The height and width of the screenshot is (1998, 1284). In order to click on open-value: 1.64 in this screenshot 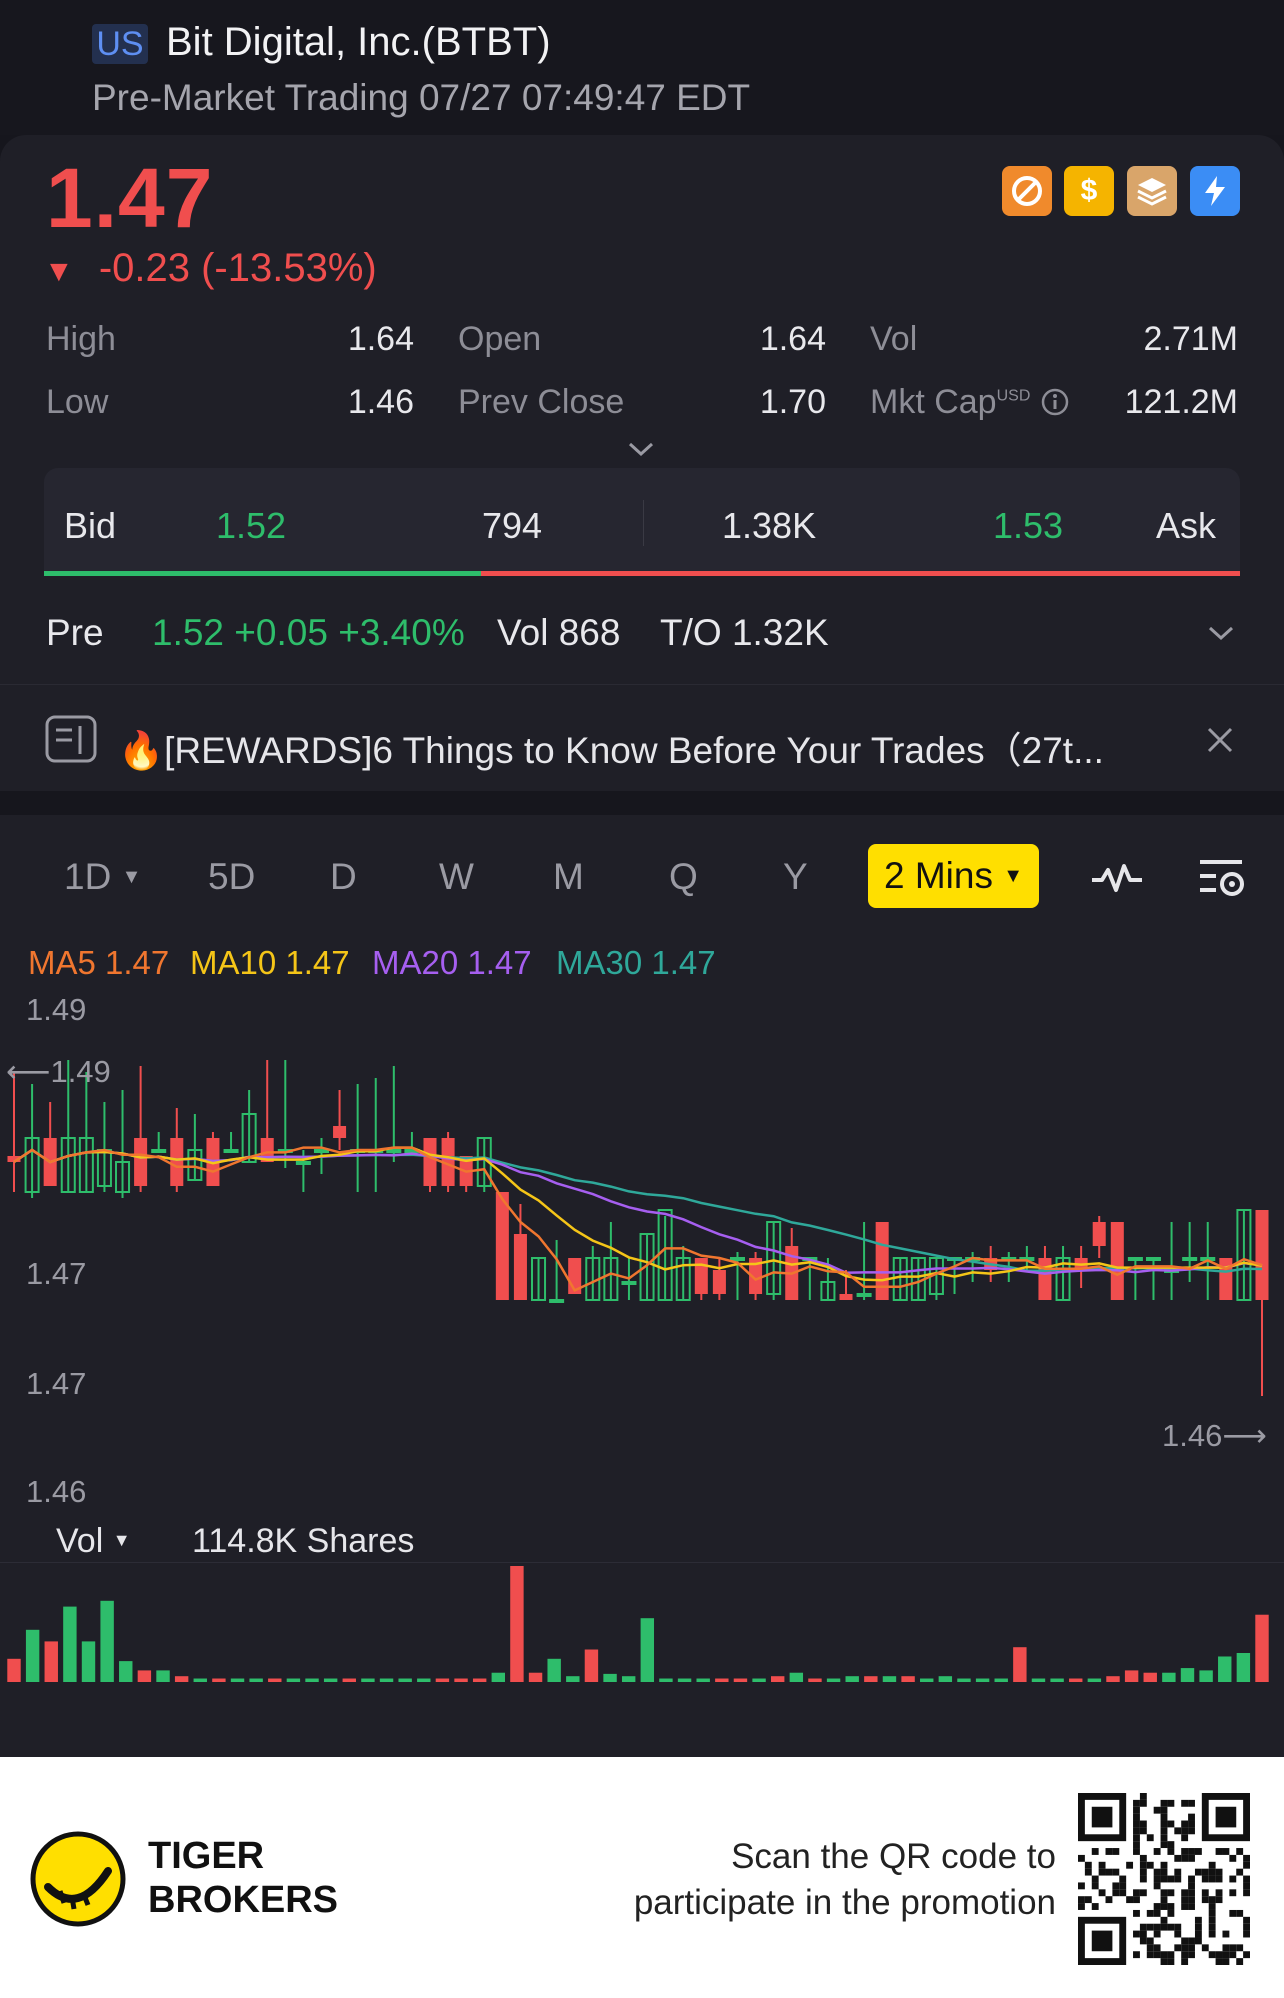, I will do `click(792, 339)`.